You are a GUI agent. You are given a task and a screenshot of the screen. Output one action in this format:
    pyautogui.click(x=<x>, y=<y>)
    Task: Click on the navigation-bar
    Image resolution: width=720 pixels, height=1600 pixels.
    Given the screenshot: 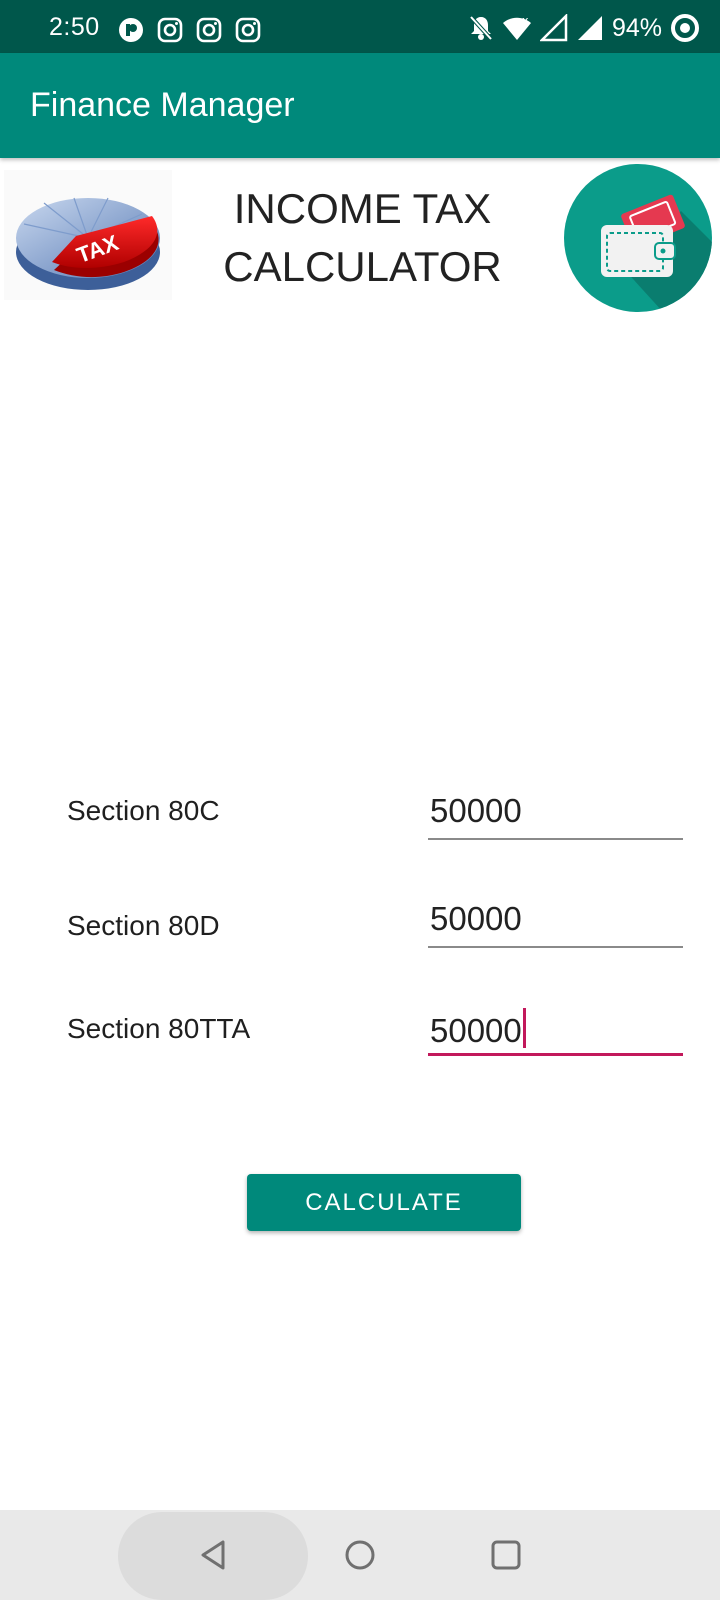 What is the action you would take?
    pyautogui.click(x=360, y=1555)
    